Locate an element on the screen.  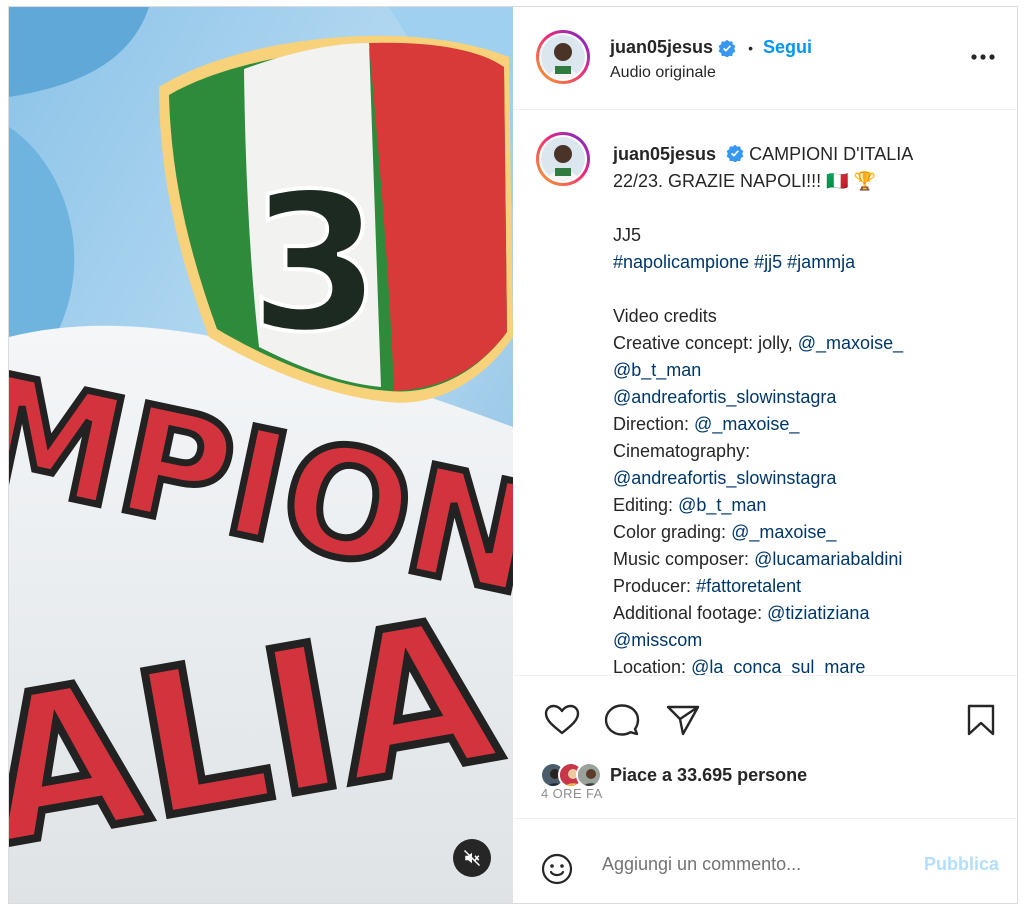
credit-label: Cinematography: is located at coordinates (682, 451).